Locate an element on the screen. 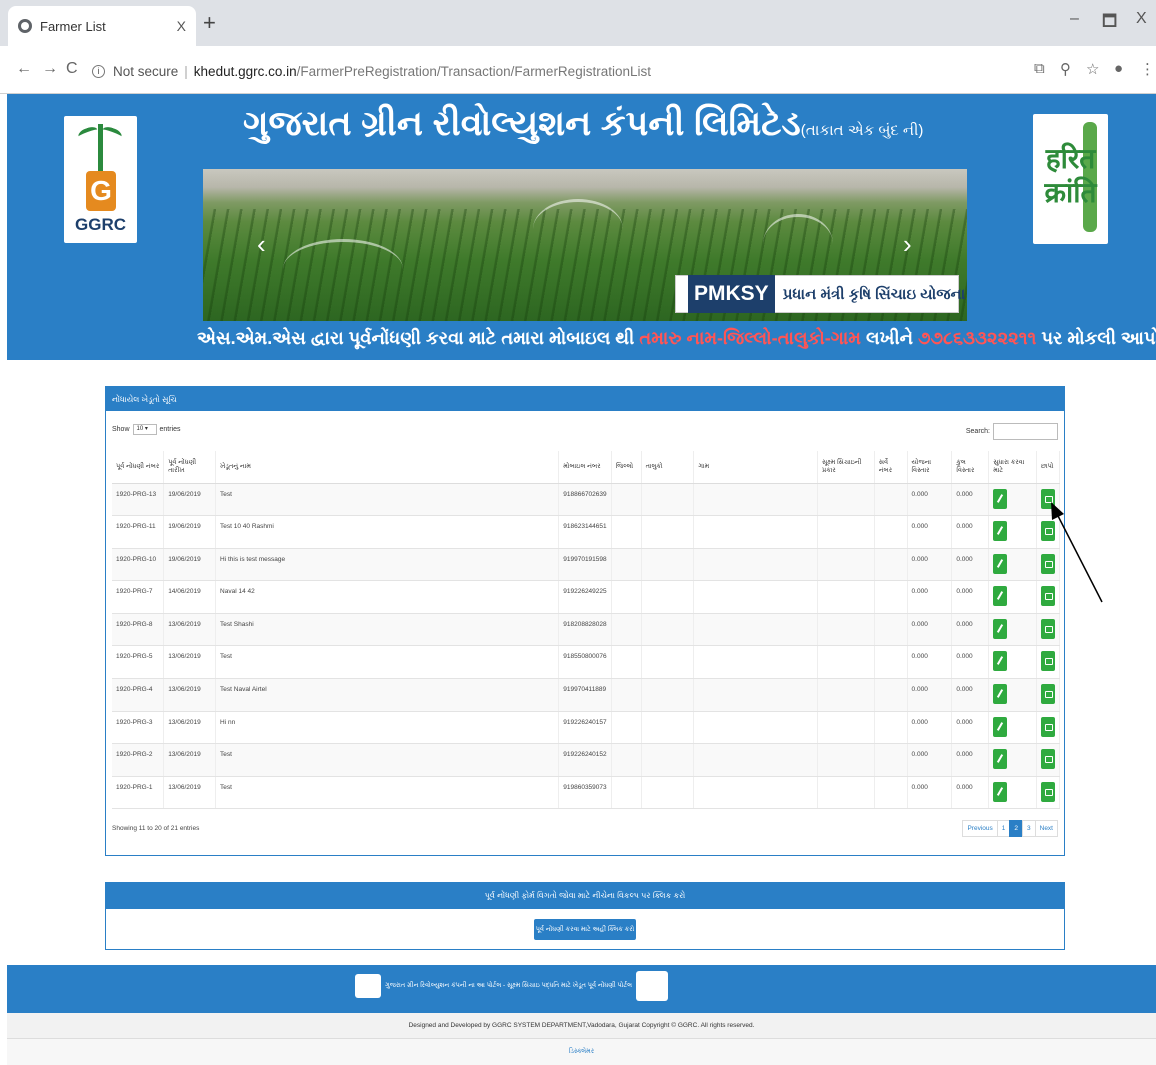 The image size is (1156, 1065). pre-registration-button: પૂર્વ નોંધણી કરવા માટે અહીં ક્લિક કરો is located at coordinates (585, 929).